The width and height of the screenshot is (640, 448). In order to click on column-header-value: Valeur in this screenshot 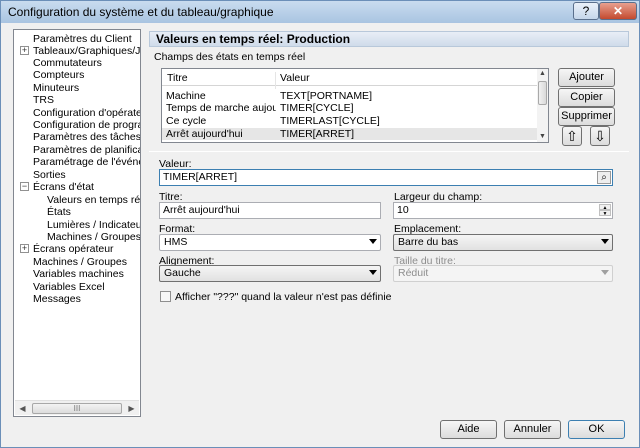, I will do `click(295, 78)`.